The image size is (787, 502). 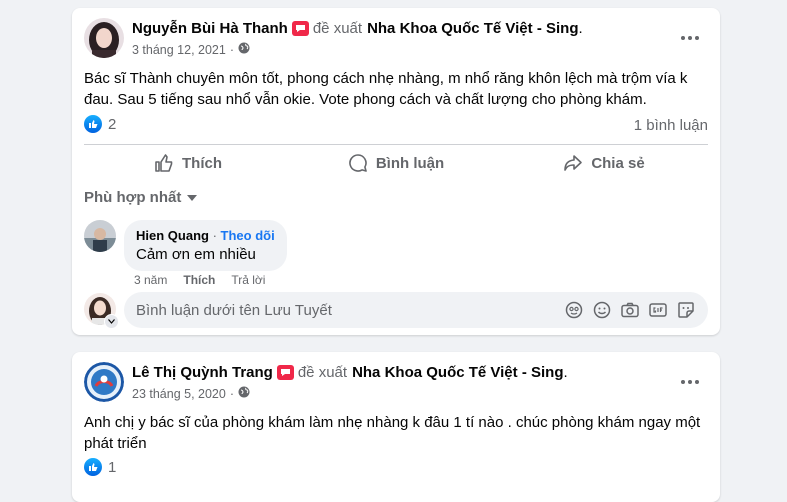 What do you see at coordinates (164, 163) in the screenshot?
I see `thumbs-up-icon` at bounding box center [164, 163].